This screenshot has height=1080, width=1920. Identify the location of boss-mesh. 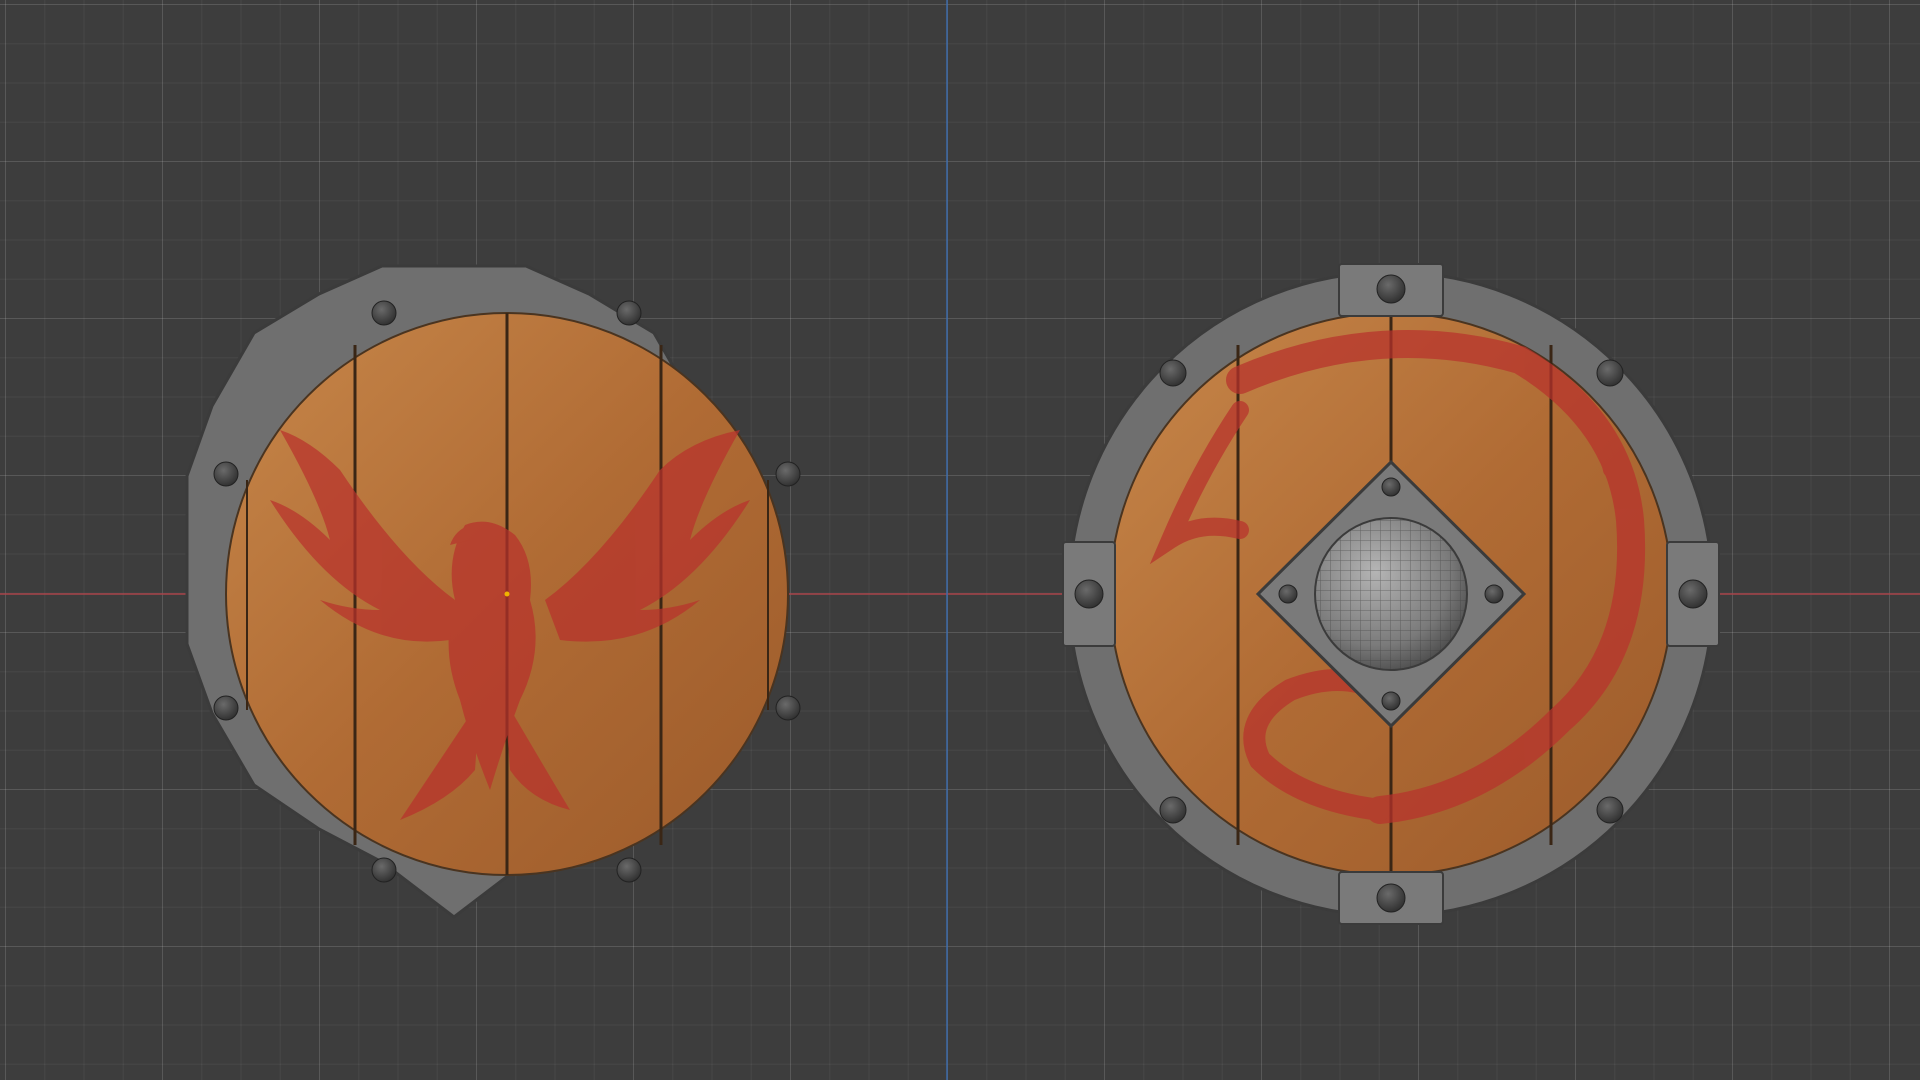
(1391, 594).